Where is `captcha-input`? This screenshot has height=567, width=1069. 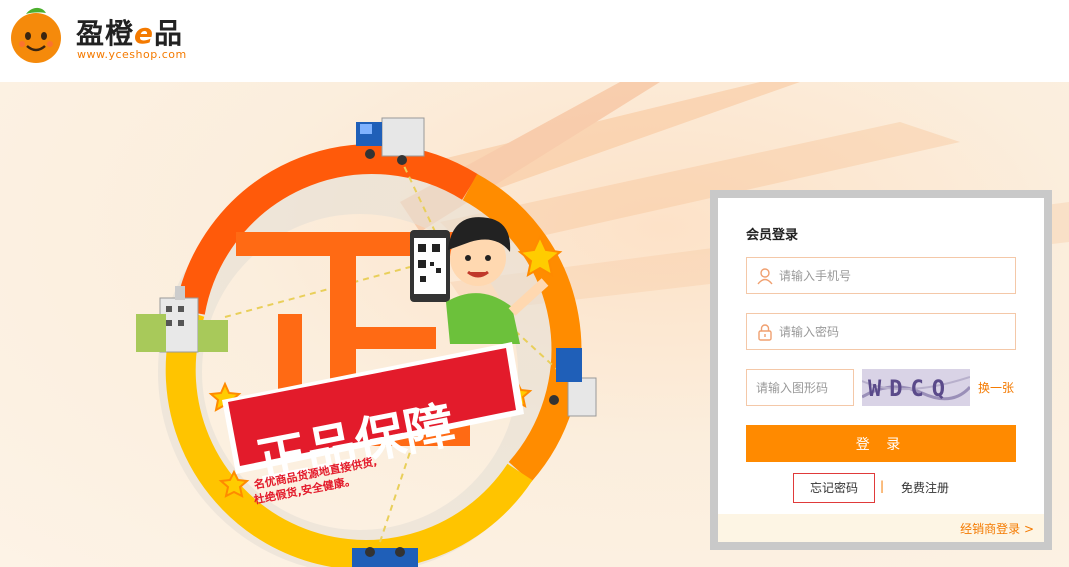
captcha-input is located at coordinates (800, 387).